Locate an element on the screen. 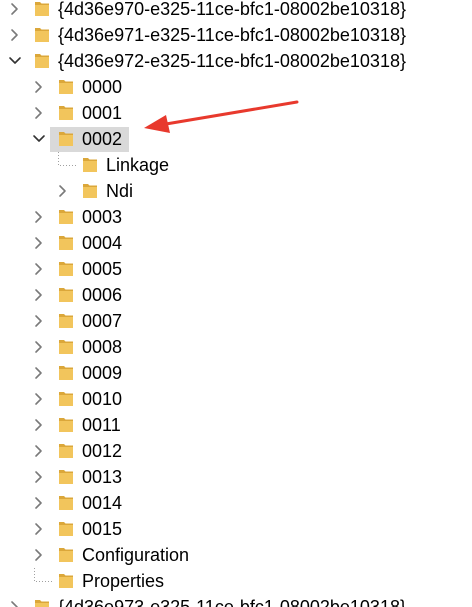 The image size is (472, 607). tree-item-label: 0001 is located at coordinates (102, 113).